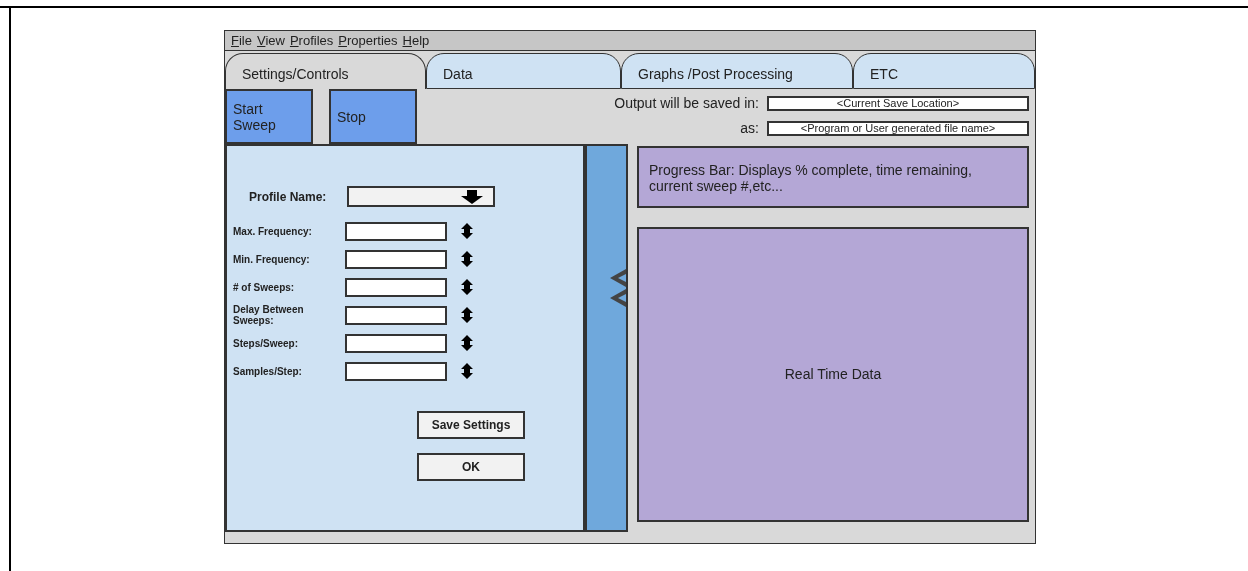  Describe the element at coordinates (241, 40) in the screenshot. I see `menu-item: File` at that location.